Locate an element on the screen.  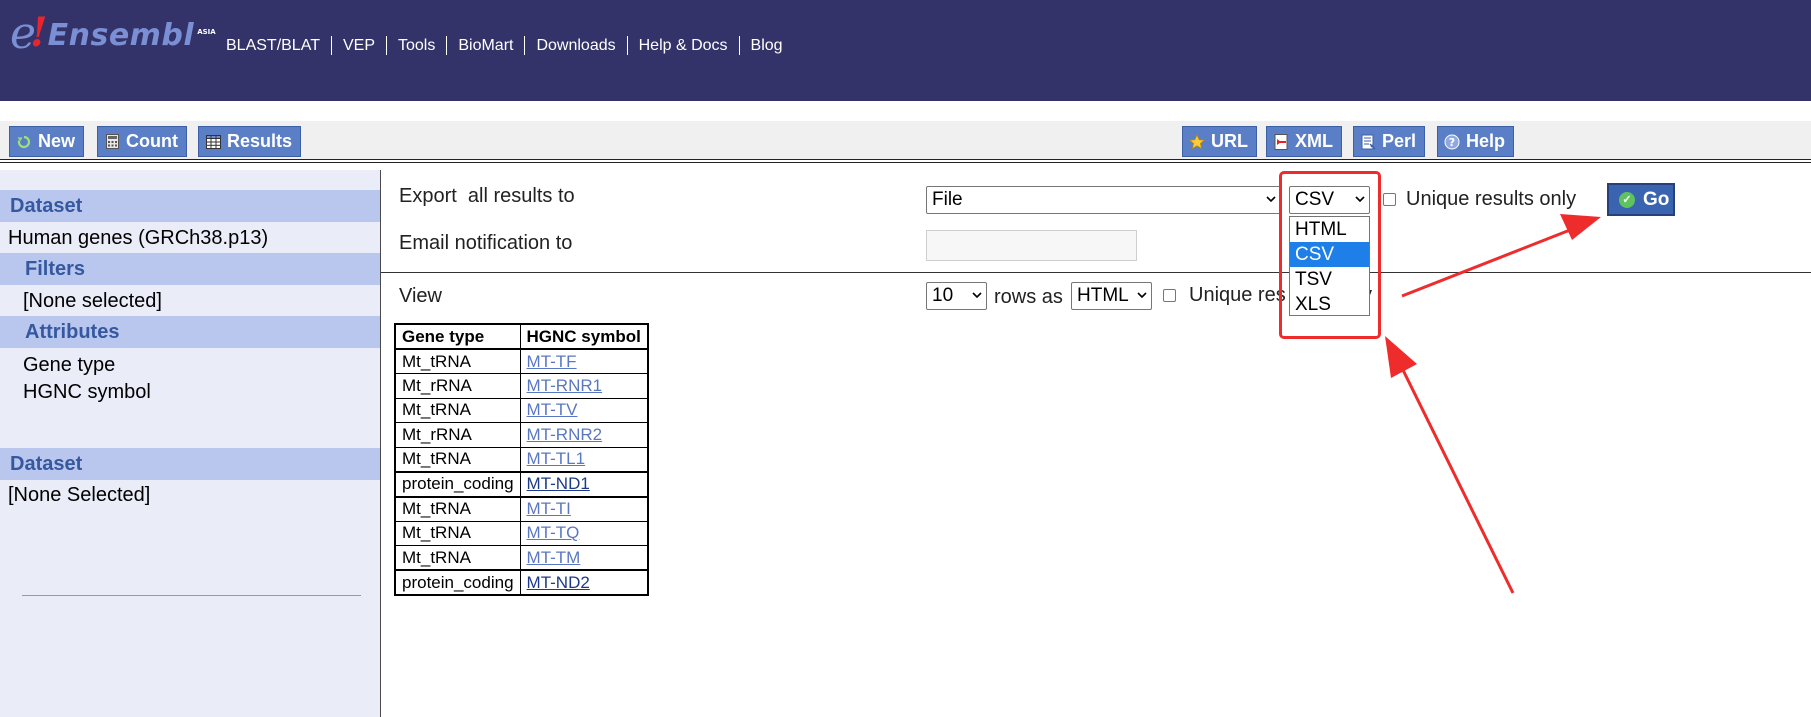
sidebar-attribute-item: HGNC symbol is located at coordinates (87, 392).